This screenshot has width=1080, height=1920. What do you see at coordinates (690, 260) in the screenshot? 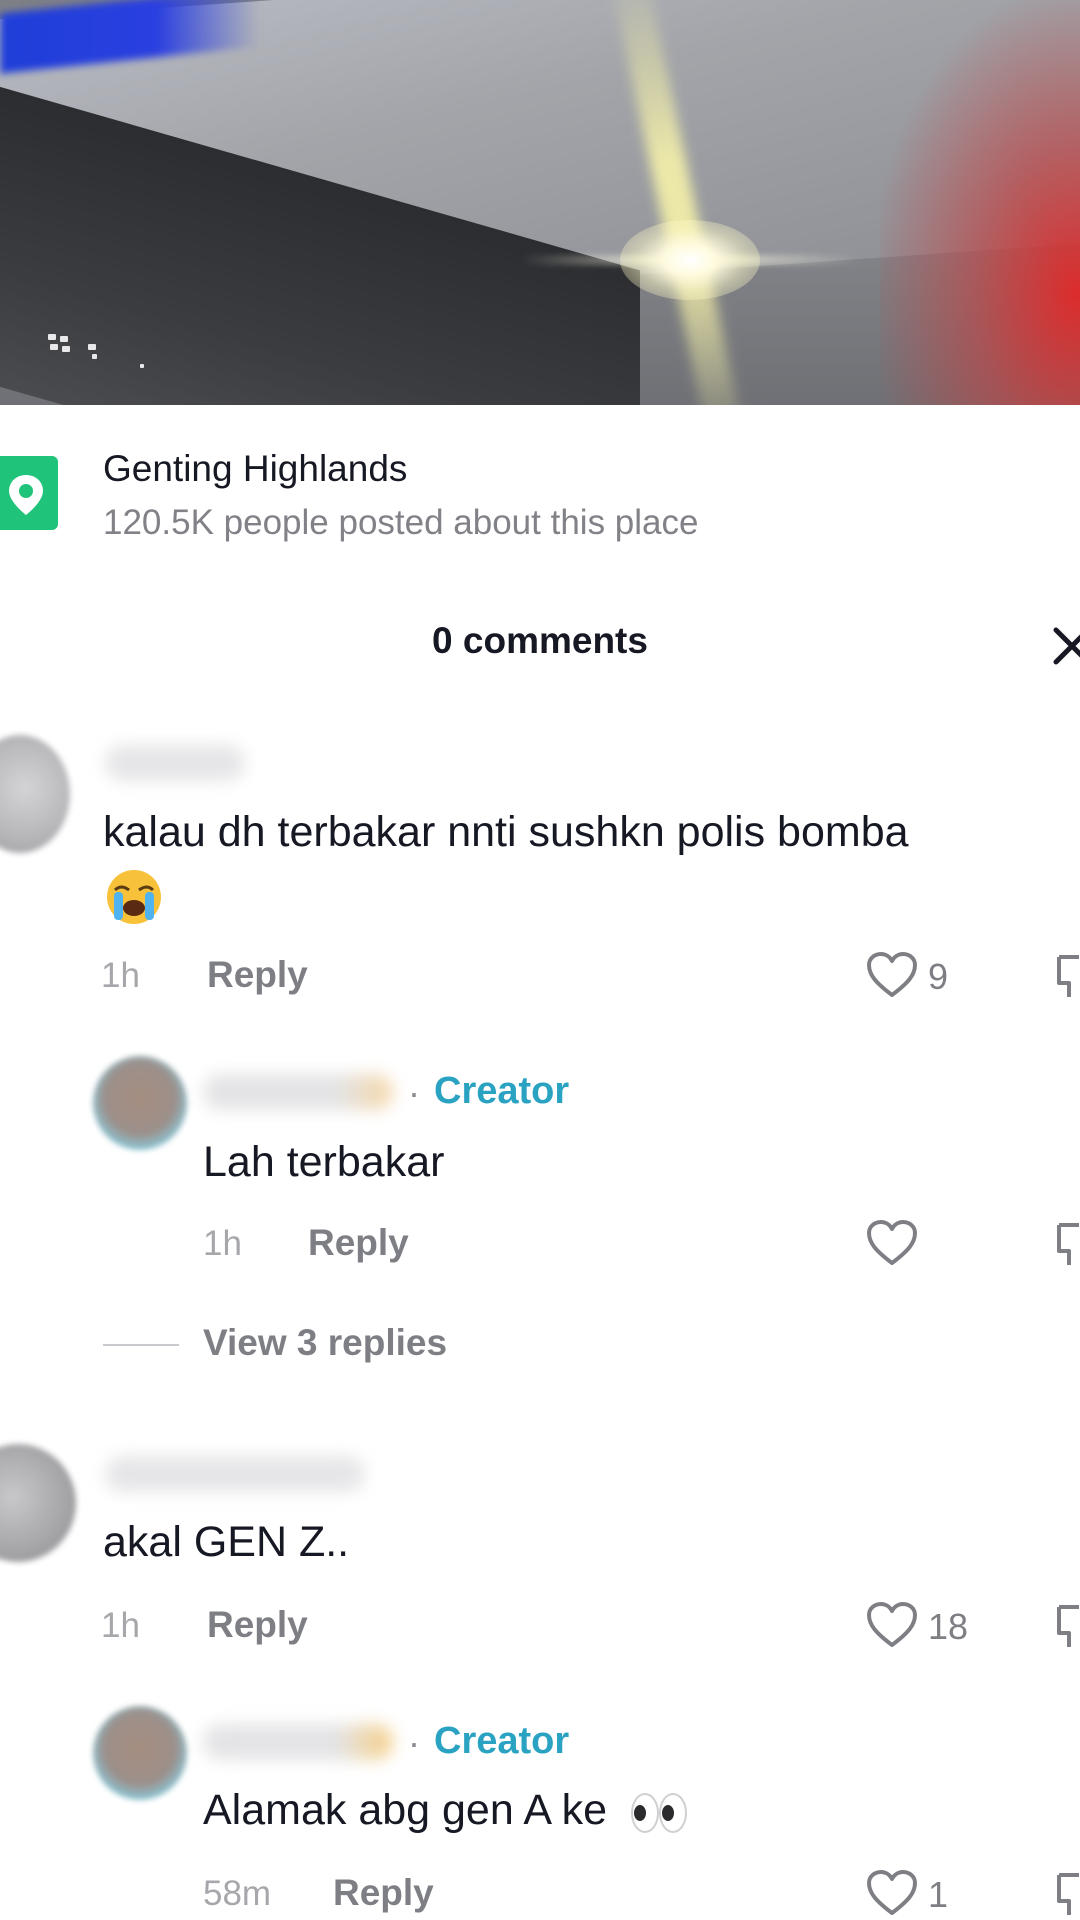
I see `video-light-flare` at bounding box center [690, 260].